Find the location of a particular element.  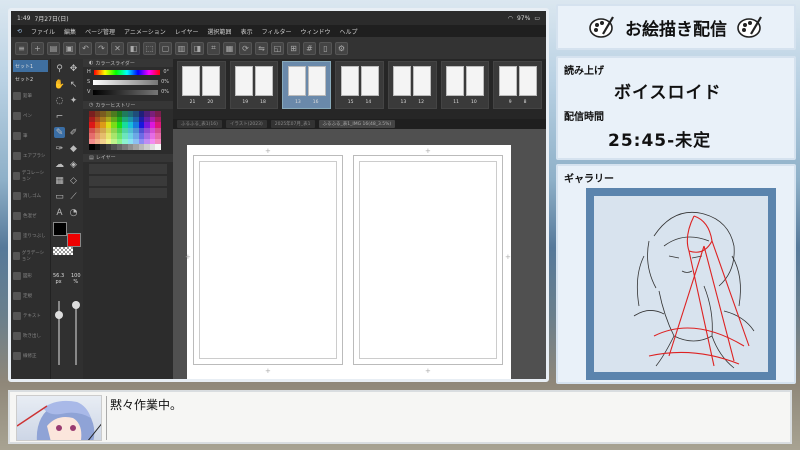

set-tab-1: セット1 is located at coordinates (30, 66).